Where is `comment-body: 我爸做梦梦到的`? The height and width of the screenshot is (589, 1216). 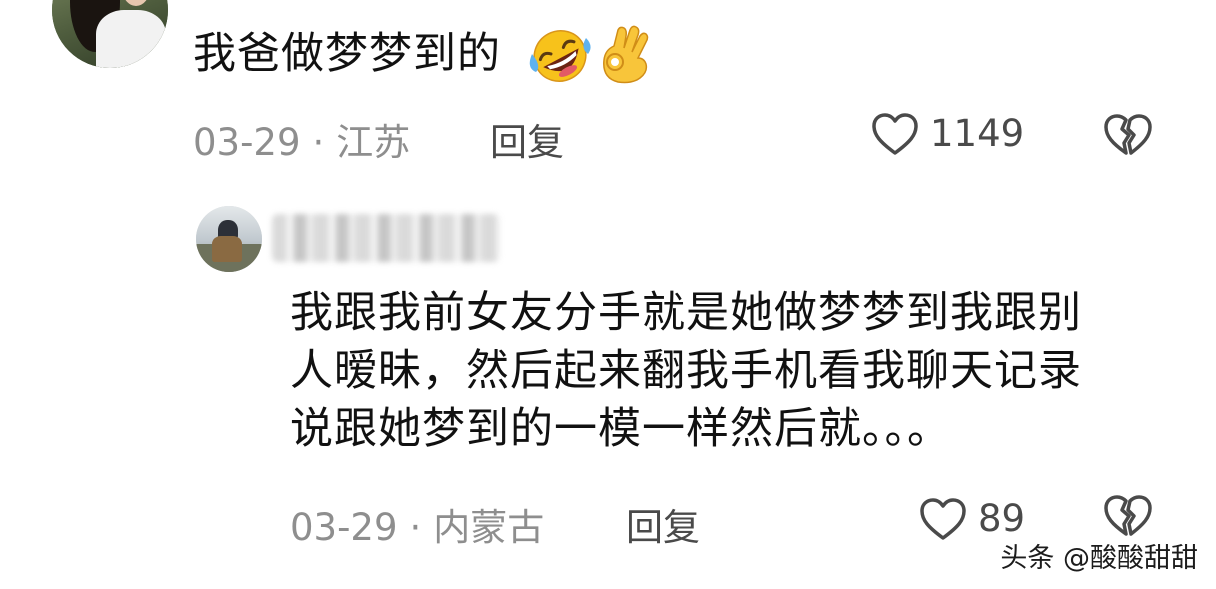 comment-body: 我爸做梦梦到的 is located at coordinates (347, 54).